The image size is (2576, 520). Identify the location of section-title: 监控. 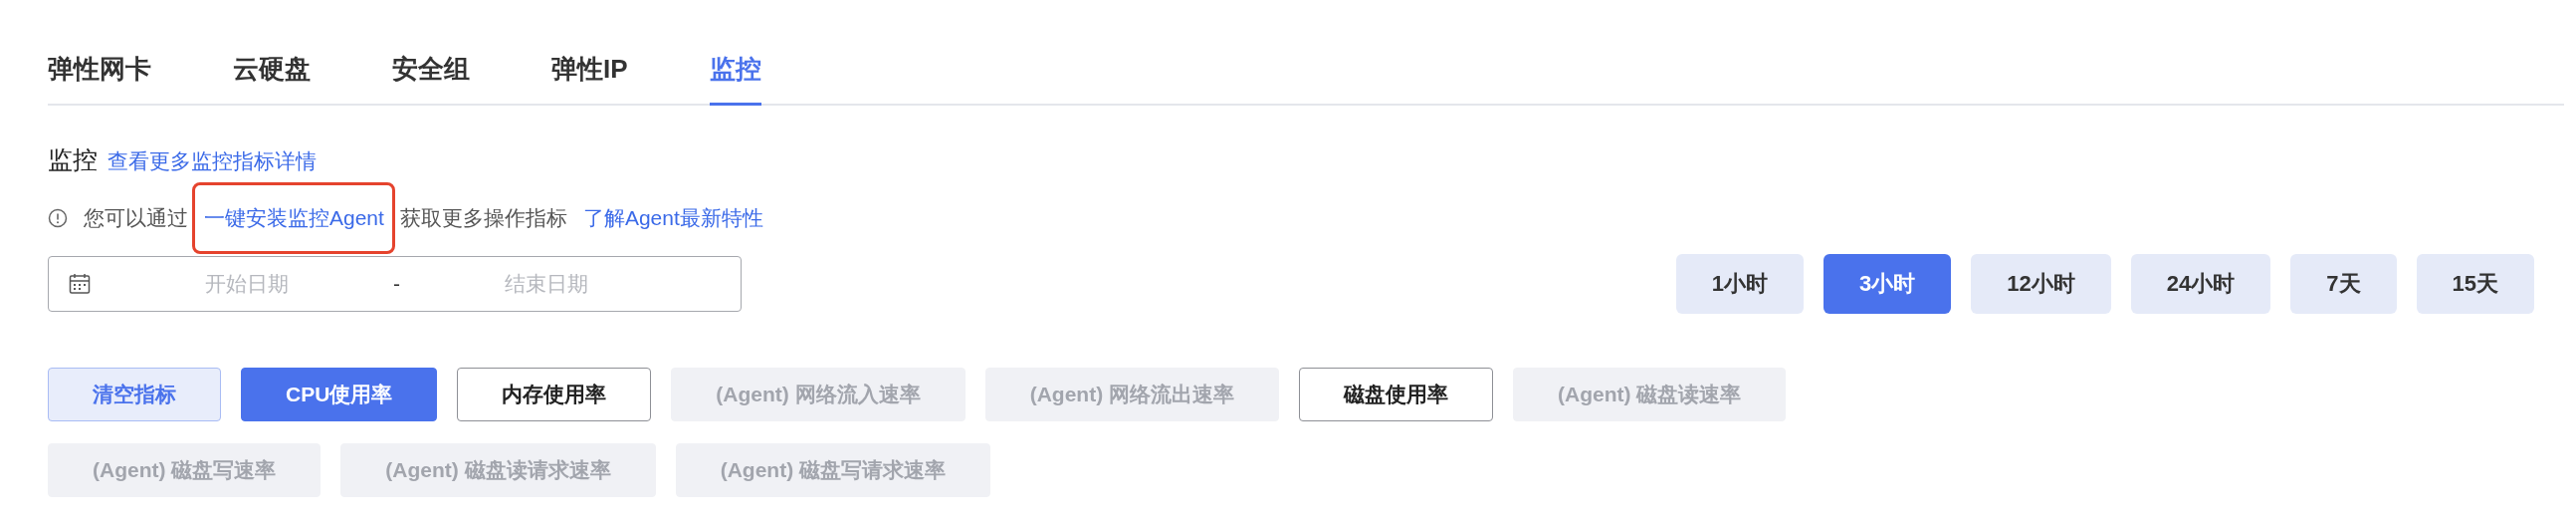
(73, 159).